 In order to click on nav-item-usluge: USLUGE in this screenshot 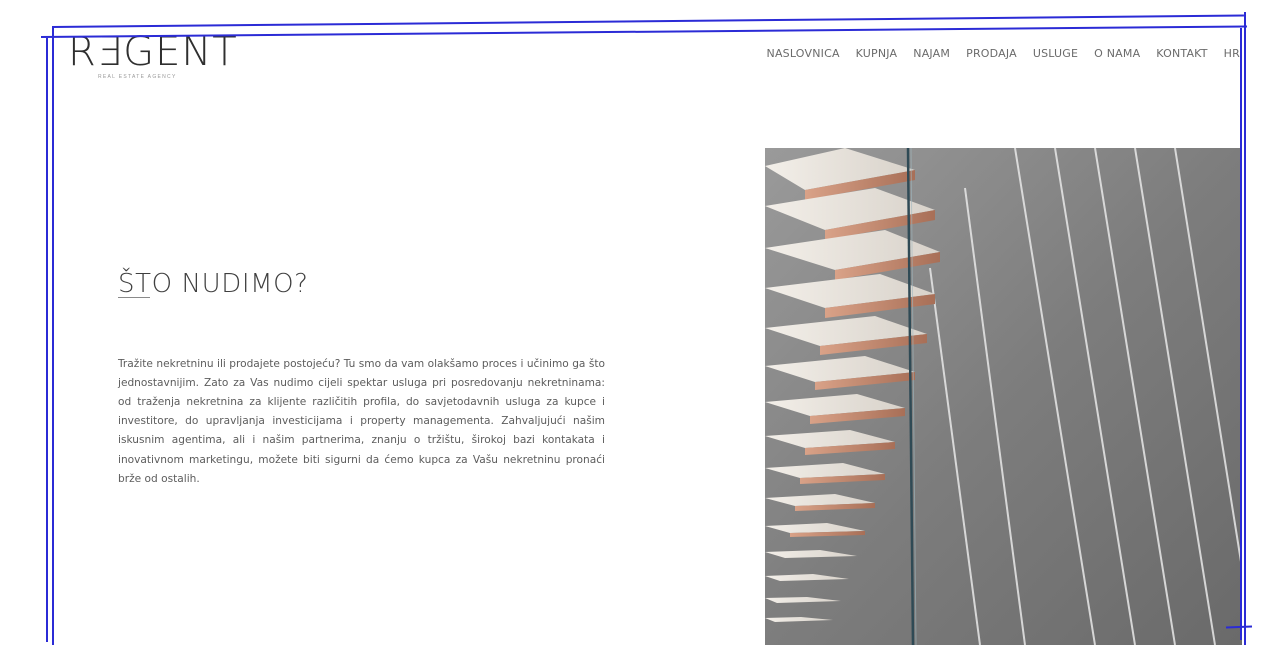, I will do `click(1055, 53)`.